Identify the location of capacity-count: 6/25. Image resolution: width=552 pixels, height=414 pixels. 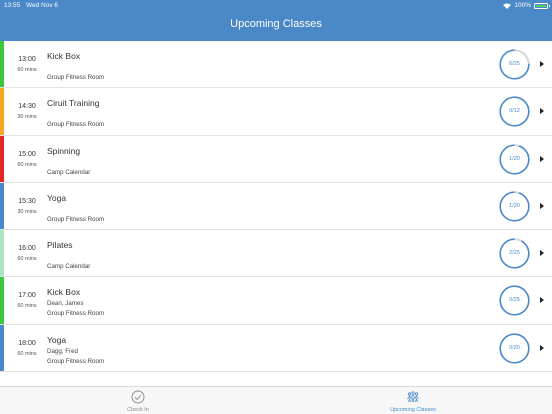
(514, 64).